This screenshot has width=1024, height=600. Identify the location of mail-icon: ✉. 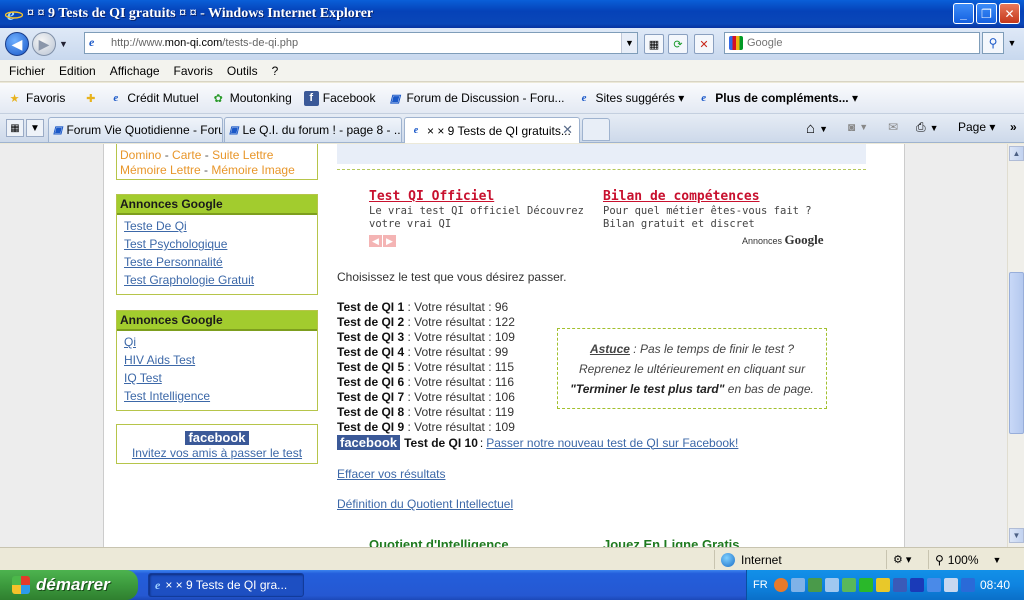
(893, 127).